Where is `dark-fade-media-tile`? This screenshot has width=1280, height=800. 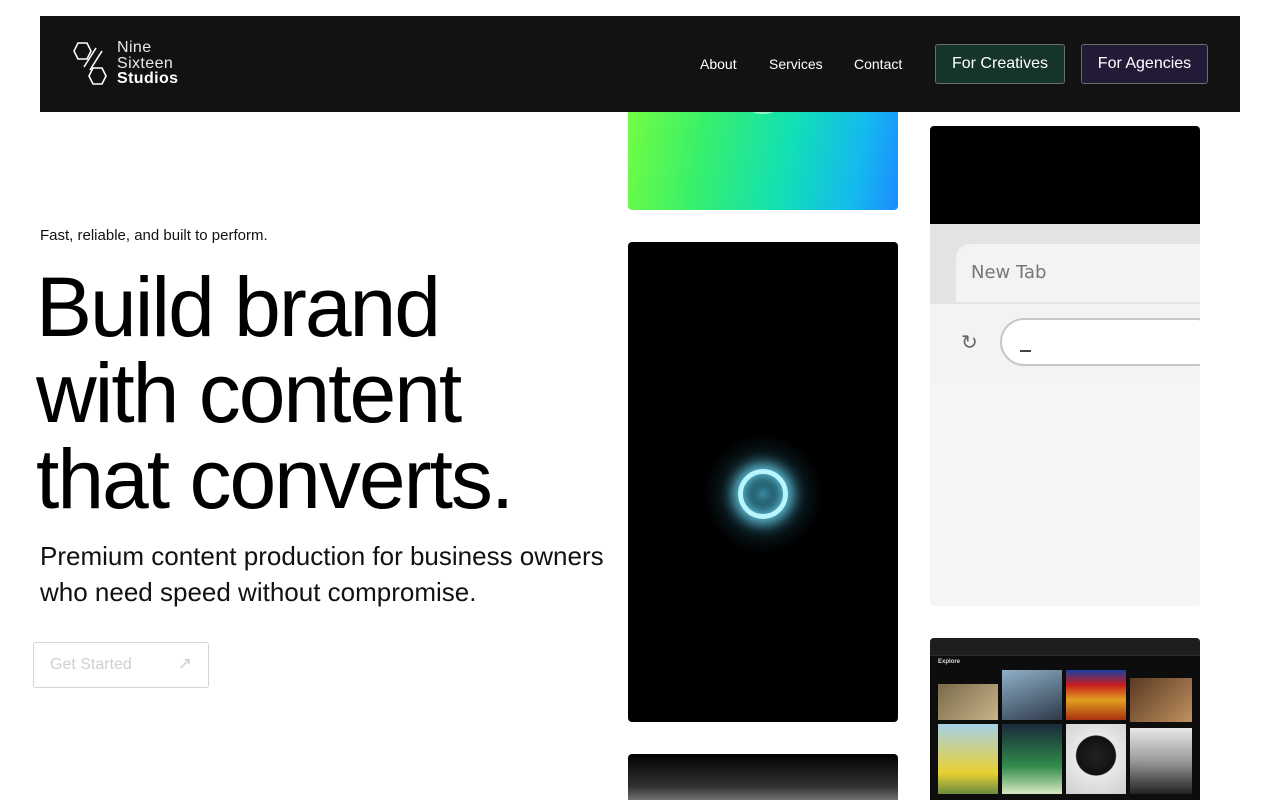 dark-fade-media-tile is located at coordinates (763, 777).